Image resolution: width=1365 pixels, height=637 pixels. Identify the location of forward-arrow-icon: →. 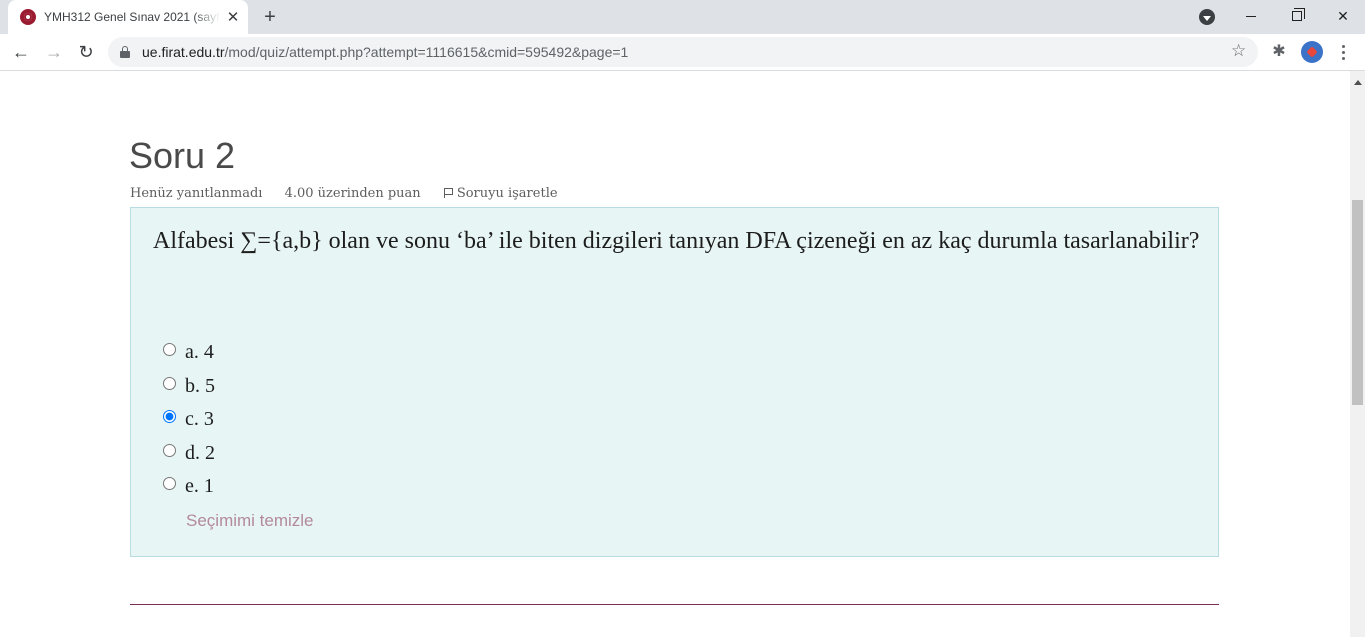
(54, 52).